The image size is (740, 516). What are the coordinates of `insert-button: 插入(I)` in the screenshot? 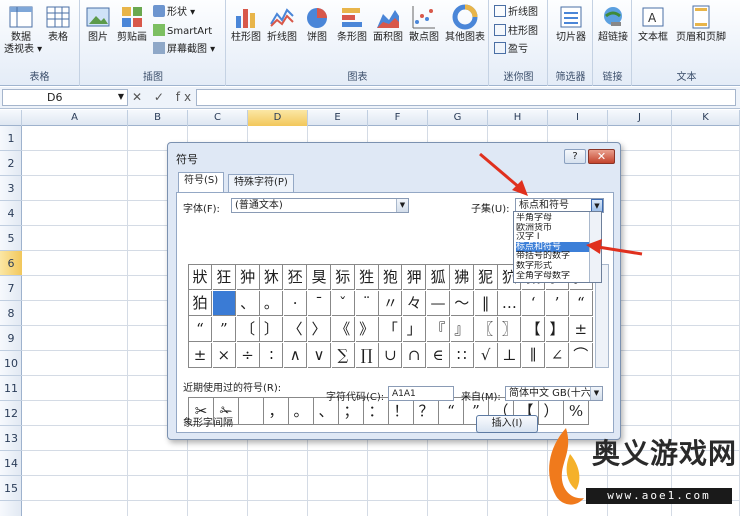 It's located at (507, 424).